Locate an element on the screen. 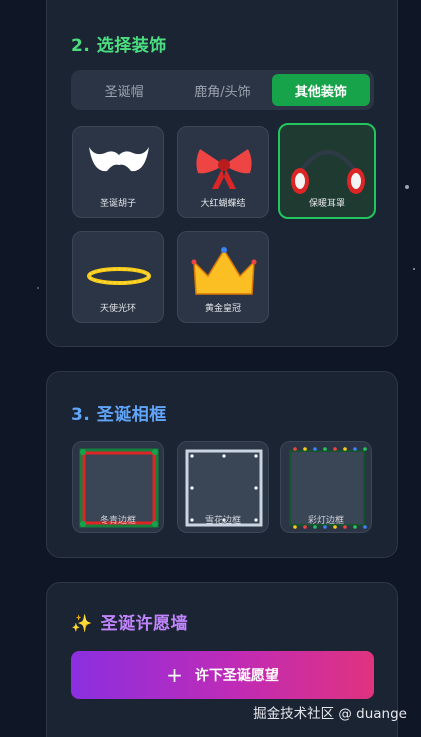  gold-crown-icon is located at coordinates (224, 271).